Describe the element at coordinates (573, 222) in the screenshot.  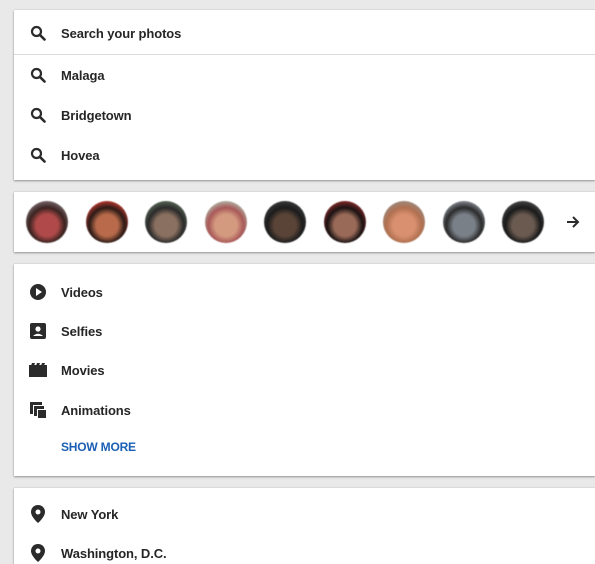
I see `arrow-right-icon` at that location.